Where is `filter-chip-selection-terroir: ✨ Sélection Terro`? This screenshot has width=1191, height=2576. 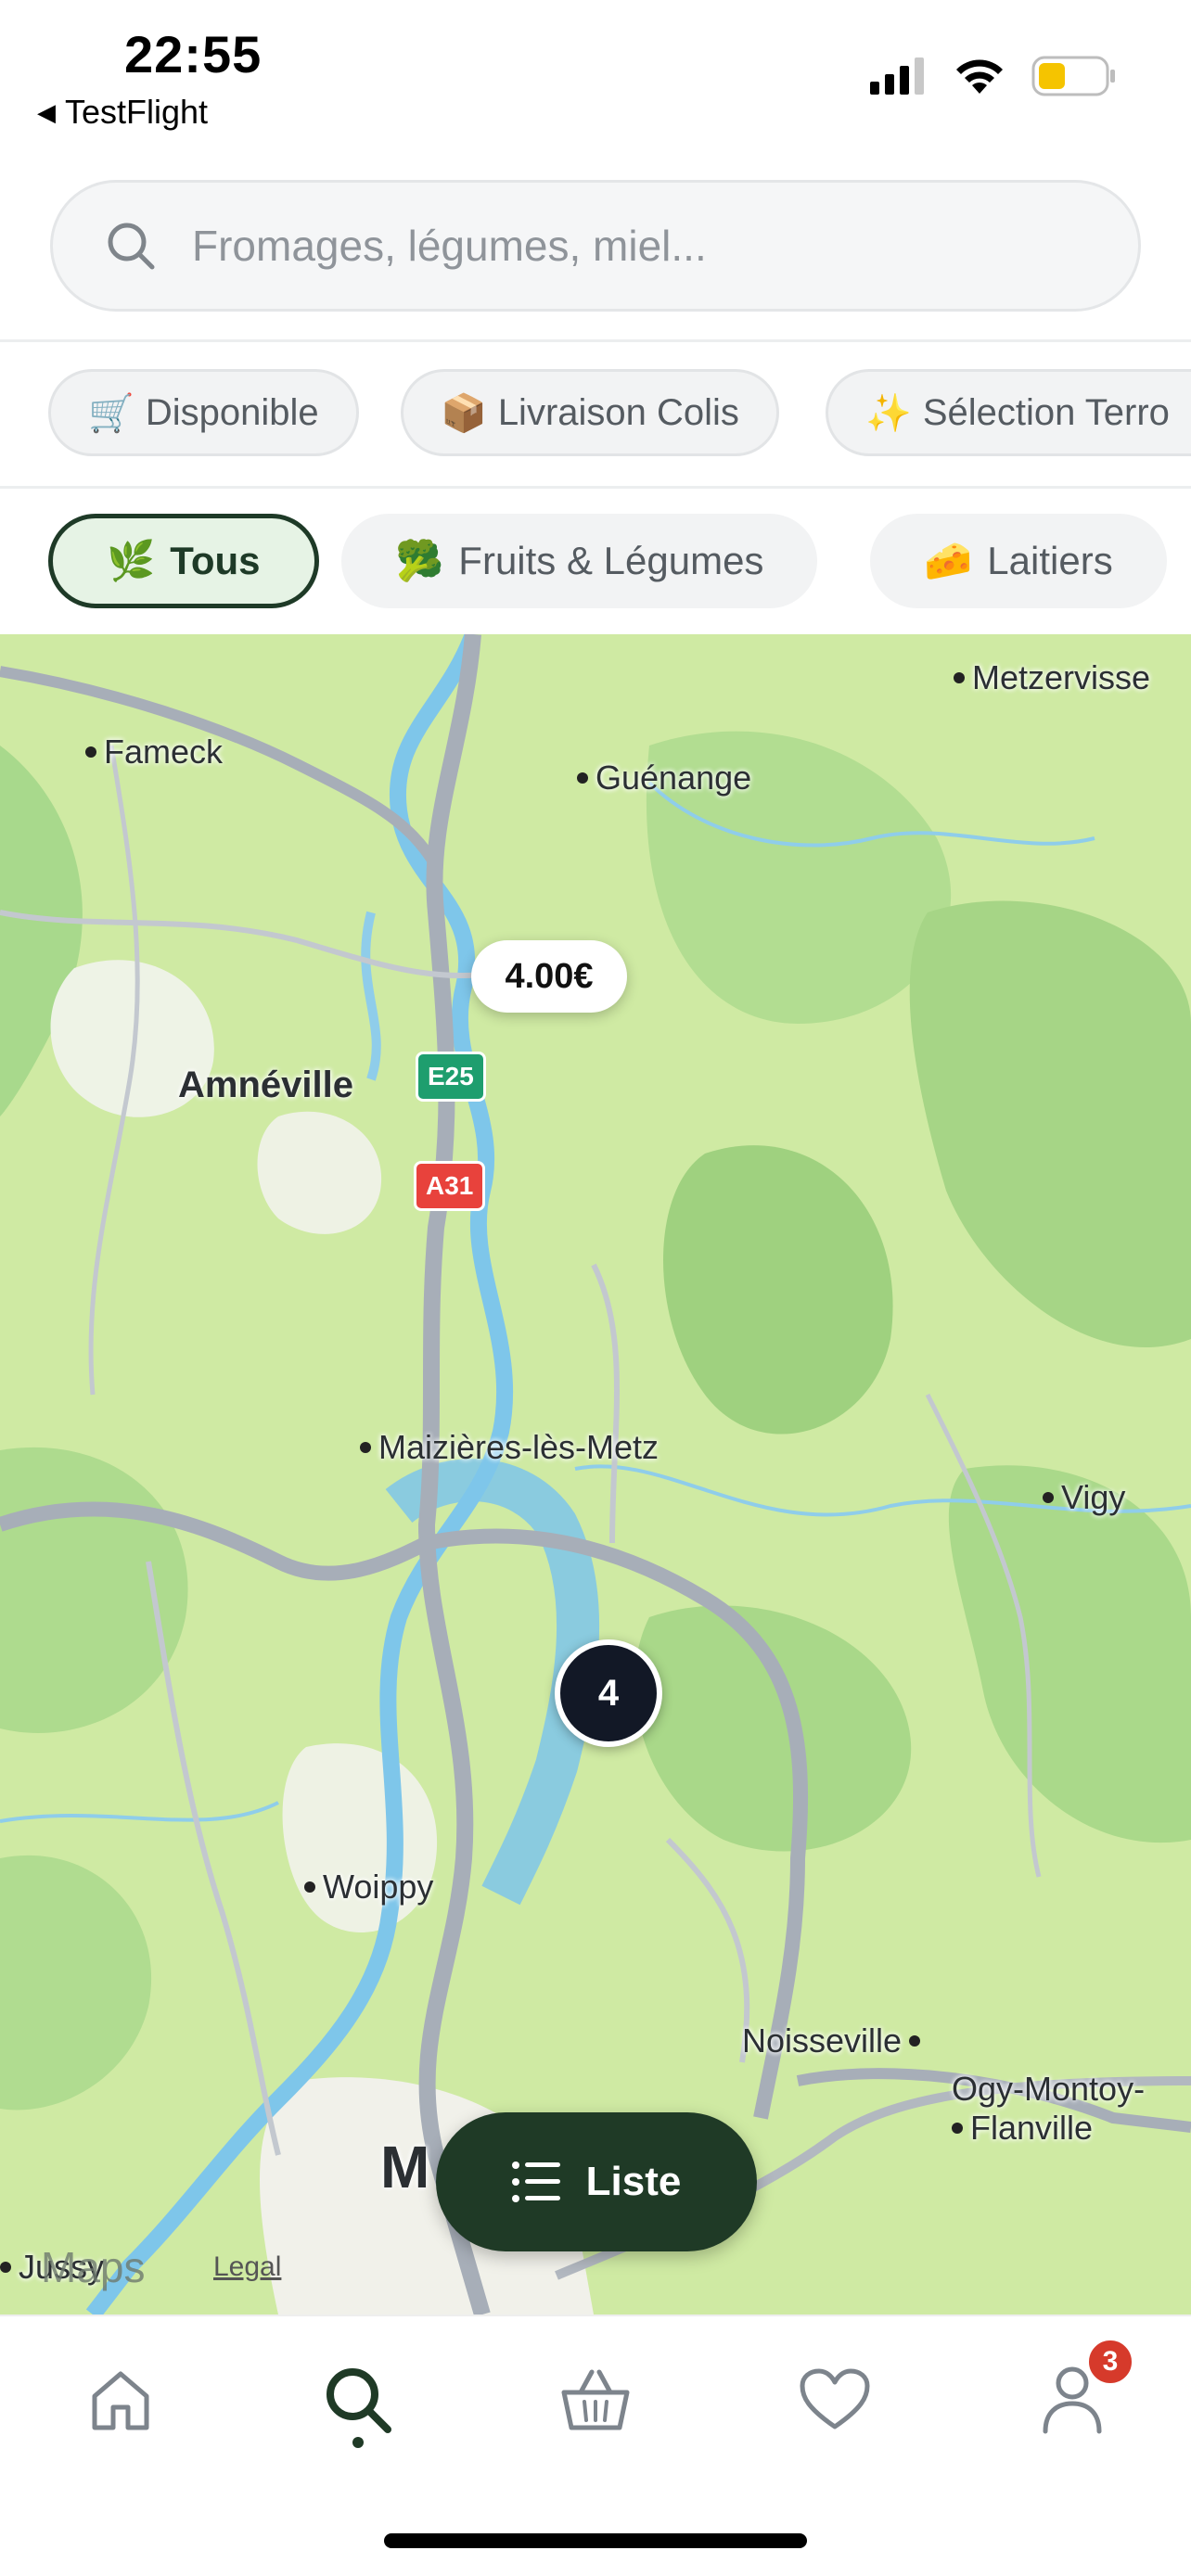
filter-chip-selection-terroir: ✨ Sélection Terro is located at coordinates (1008, 413).